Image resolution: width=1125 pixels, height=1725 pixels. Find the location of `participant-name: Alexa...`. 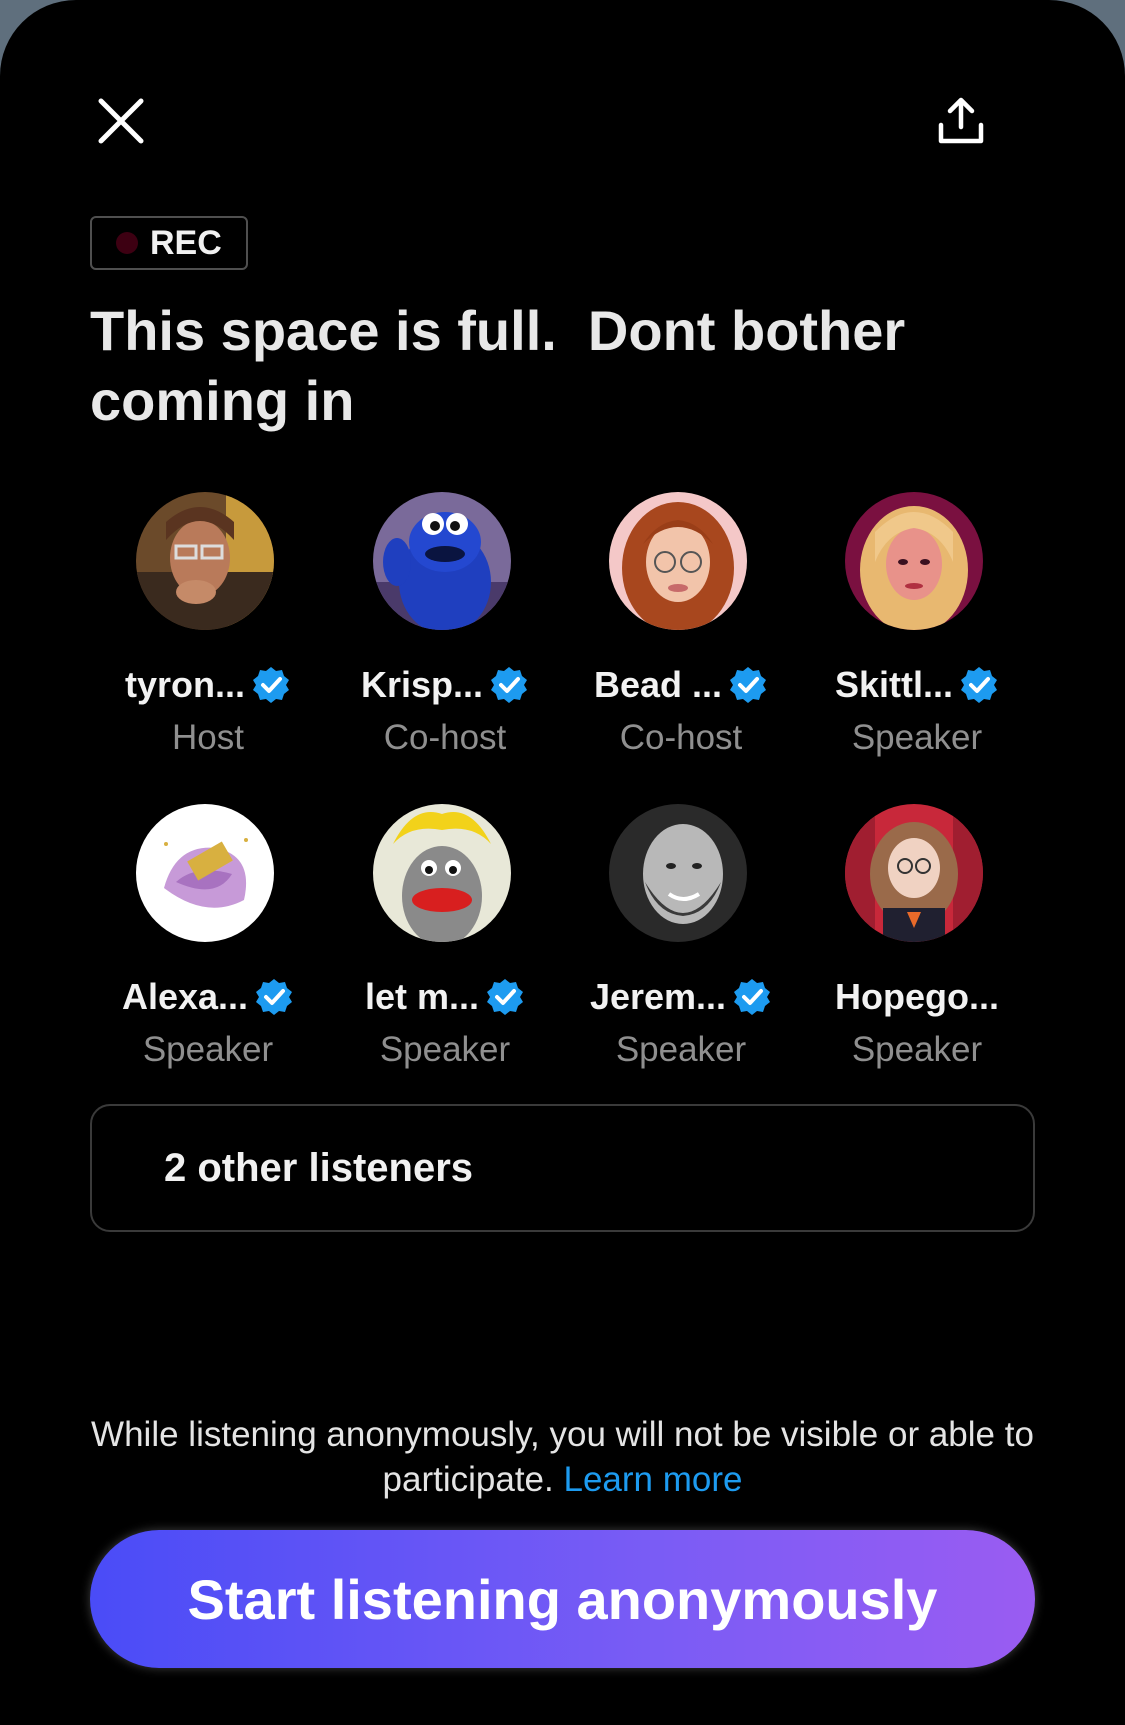

participant-name: Alexa... is located at coordinates (185, 996).